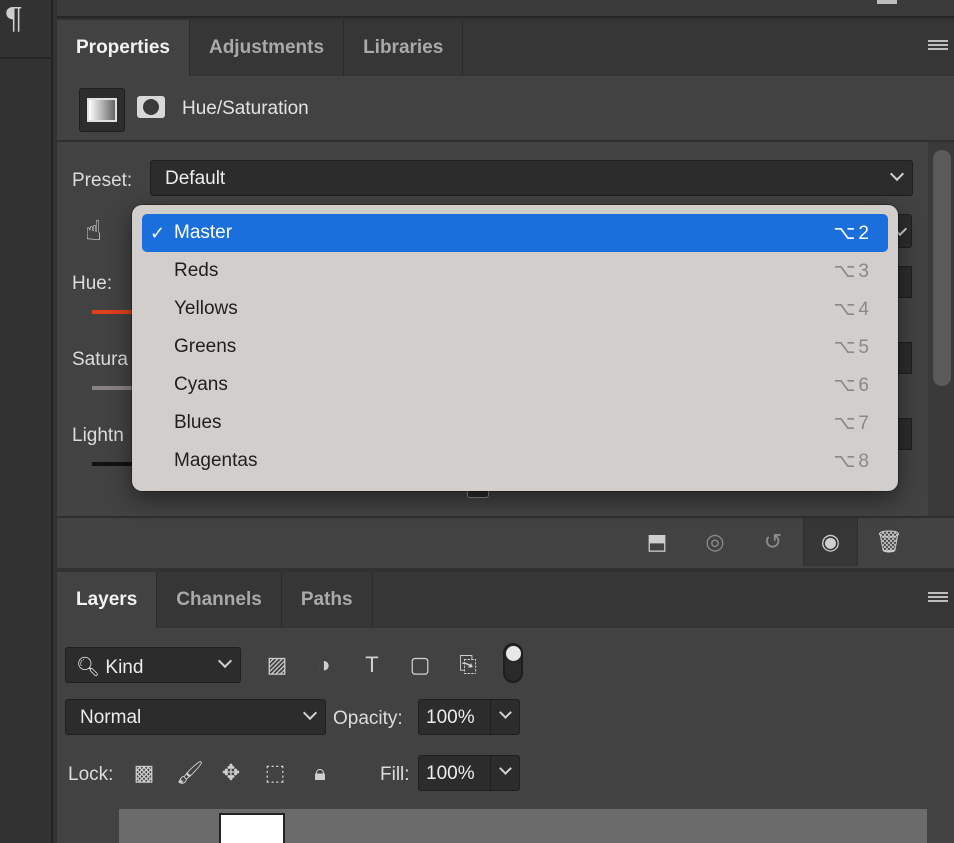 The height and width of the screenshot is (843, 954). I want to click on layer-mask-icon, so click(151, 107).